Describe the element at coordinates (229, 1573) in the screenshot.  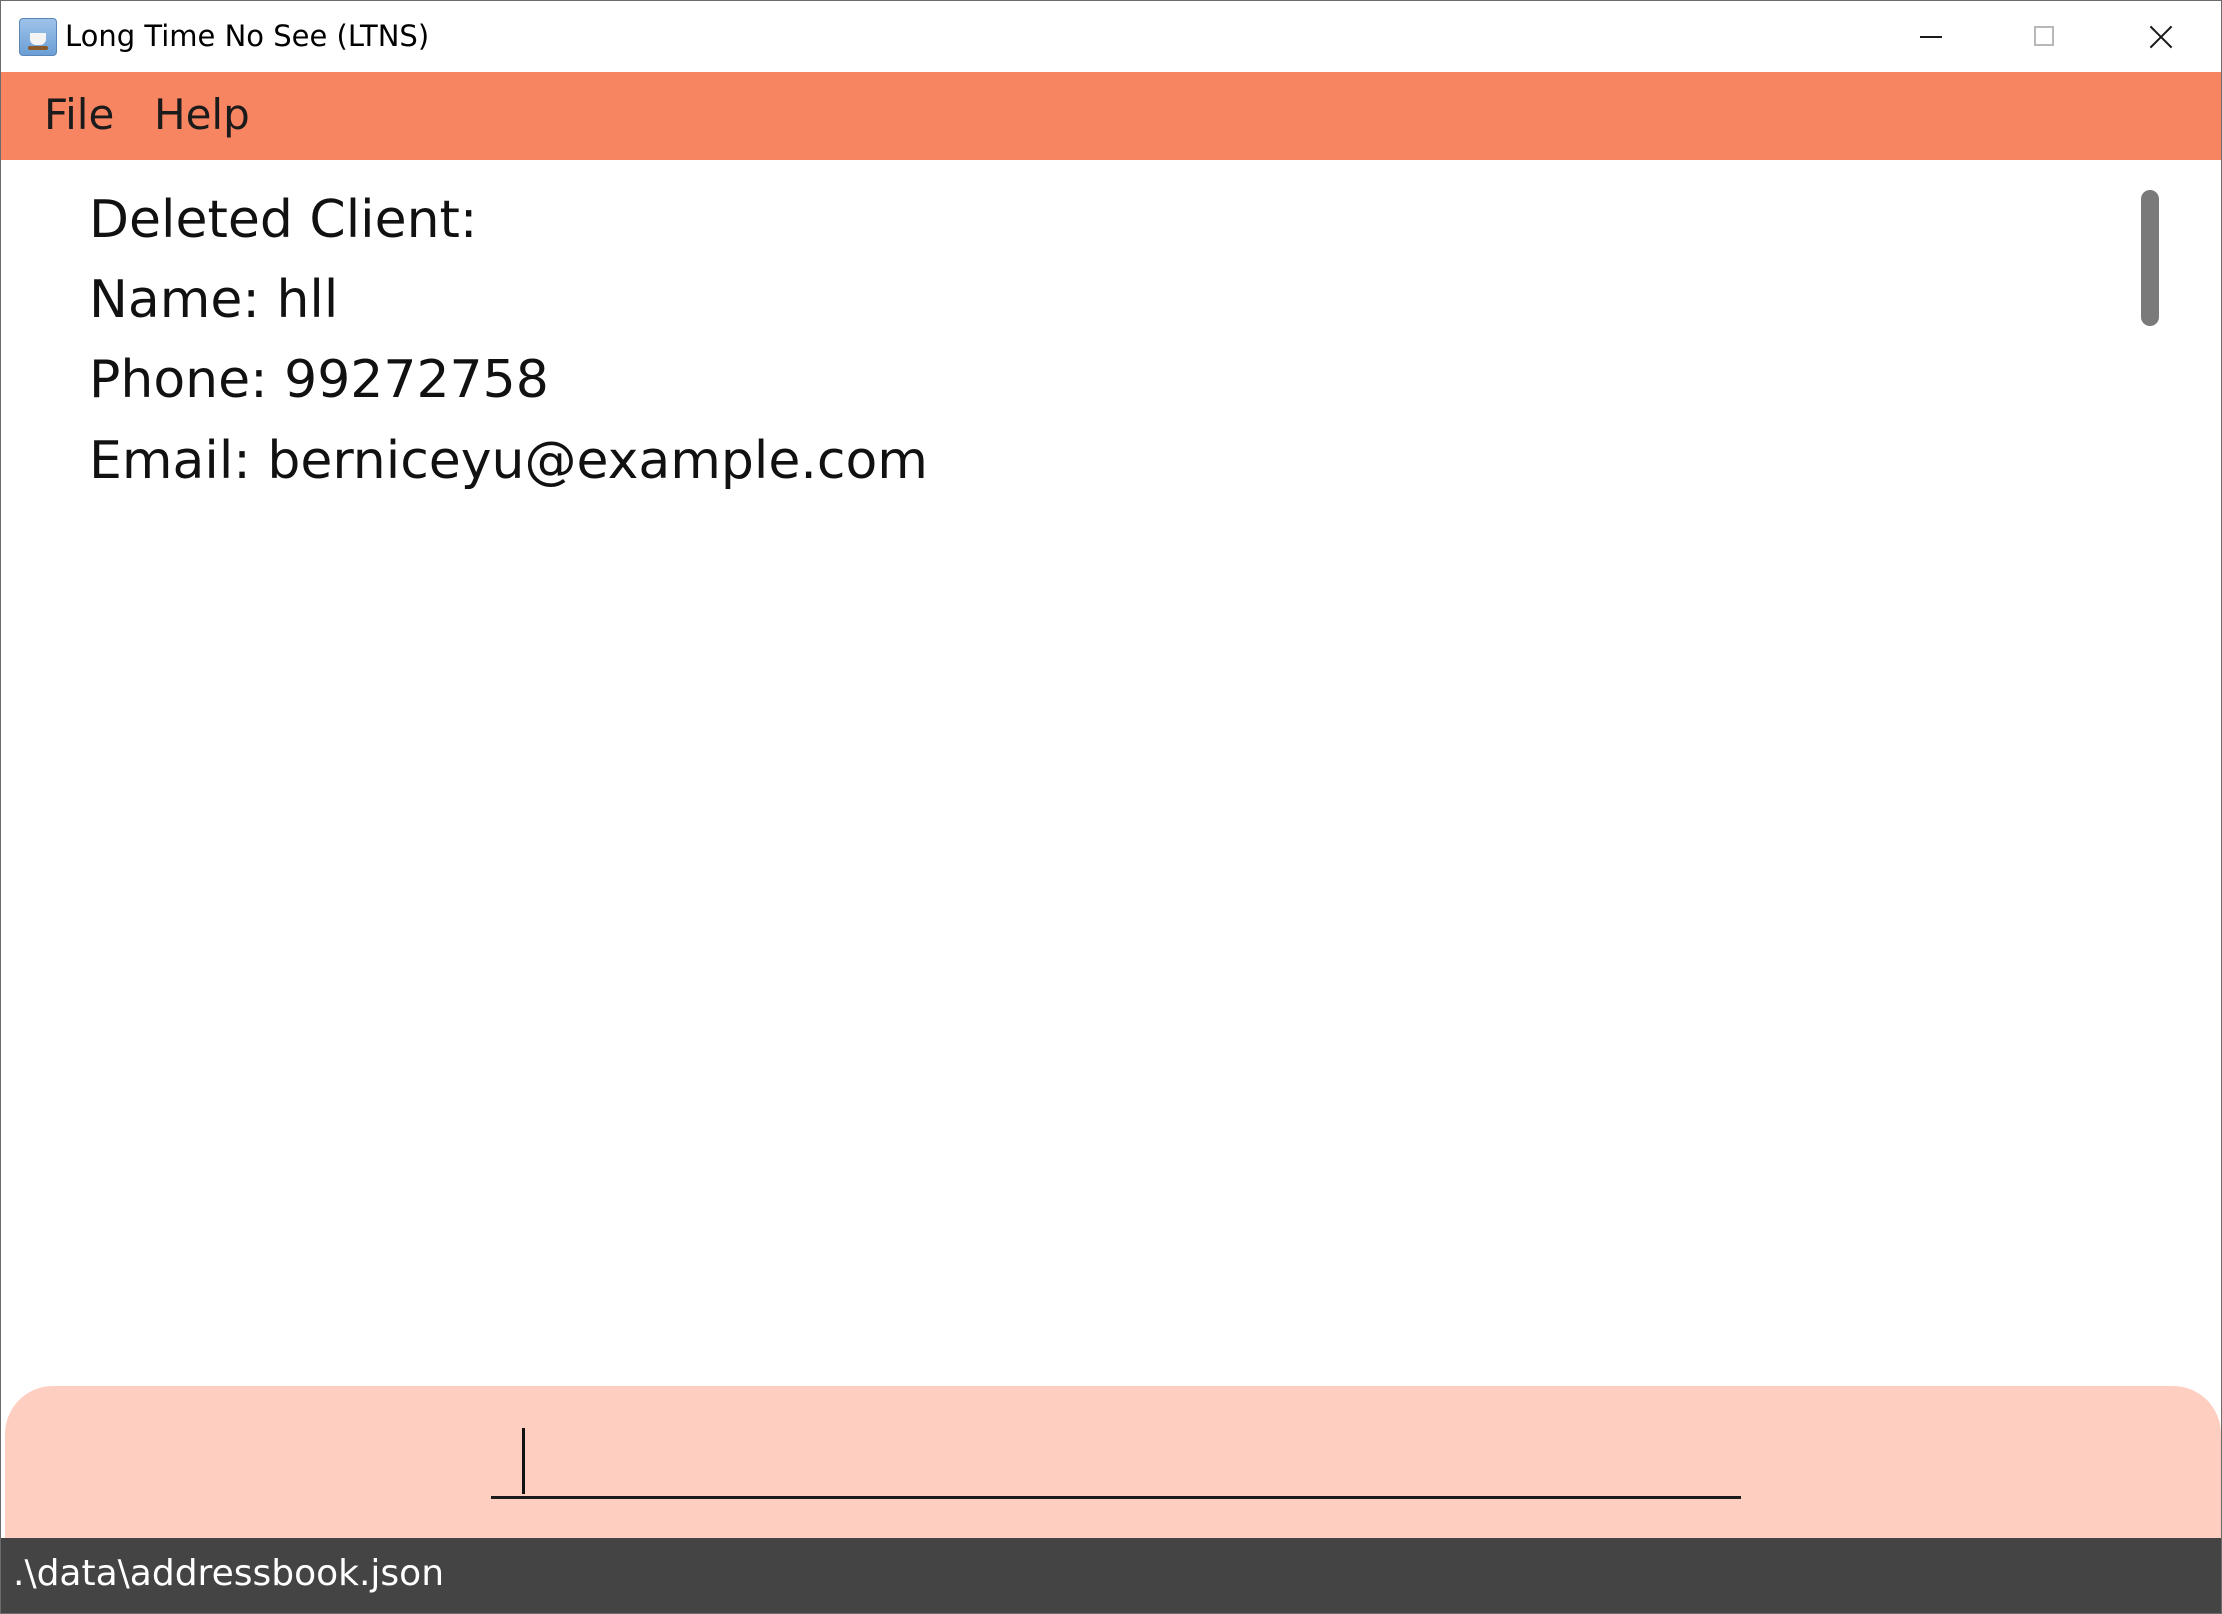
I see `save-location-path: .\data\addressbook.json` at that location.